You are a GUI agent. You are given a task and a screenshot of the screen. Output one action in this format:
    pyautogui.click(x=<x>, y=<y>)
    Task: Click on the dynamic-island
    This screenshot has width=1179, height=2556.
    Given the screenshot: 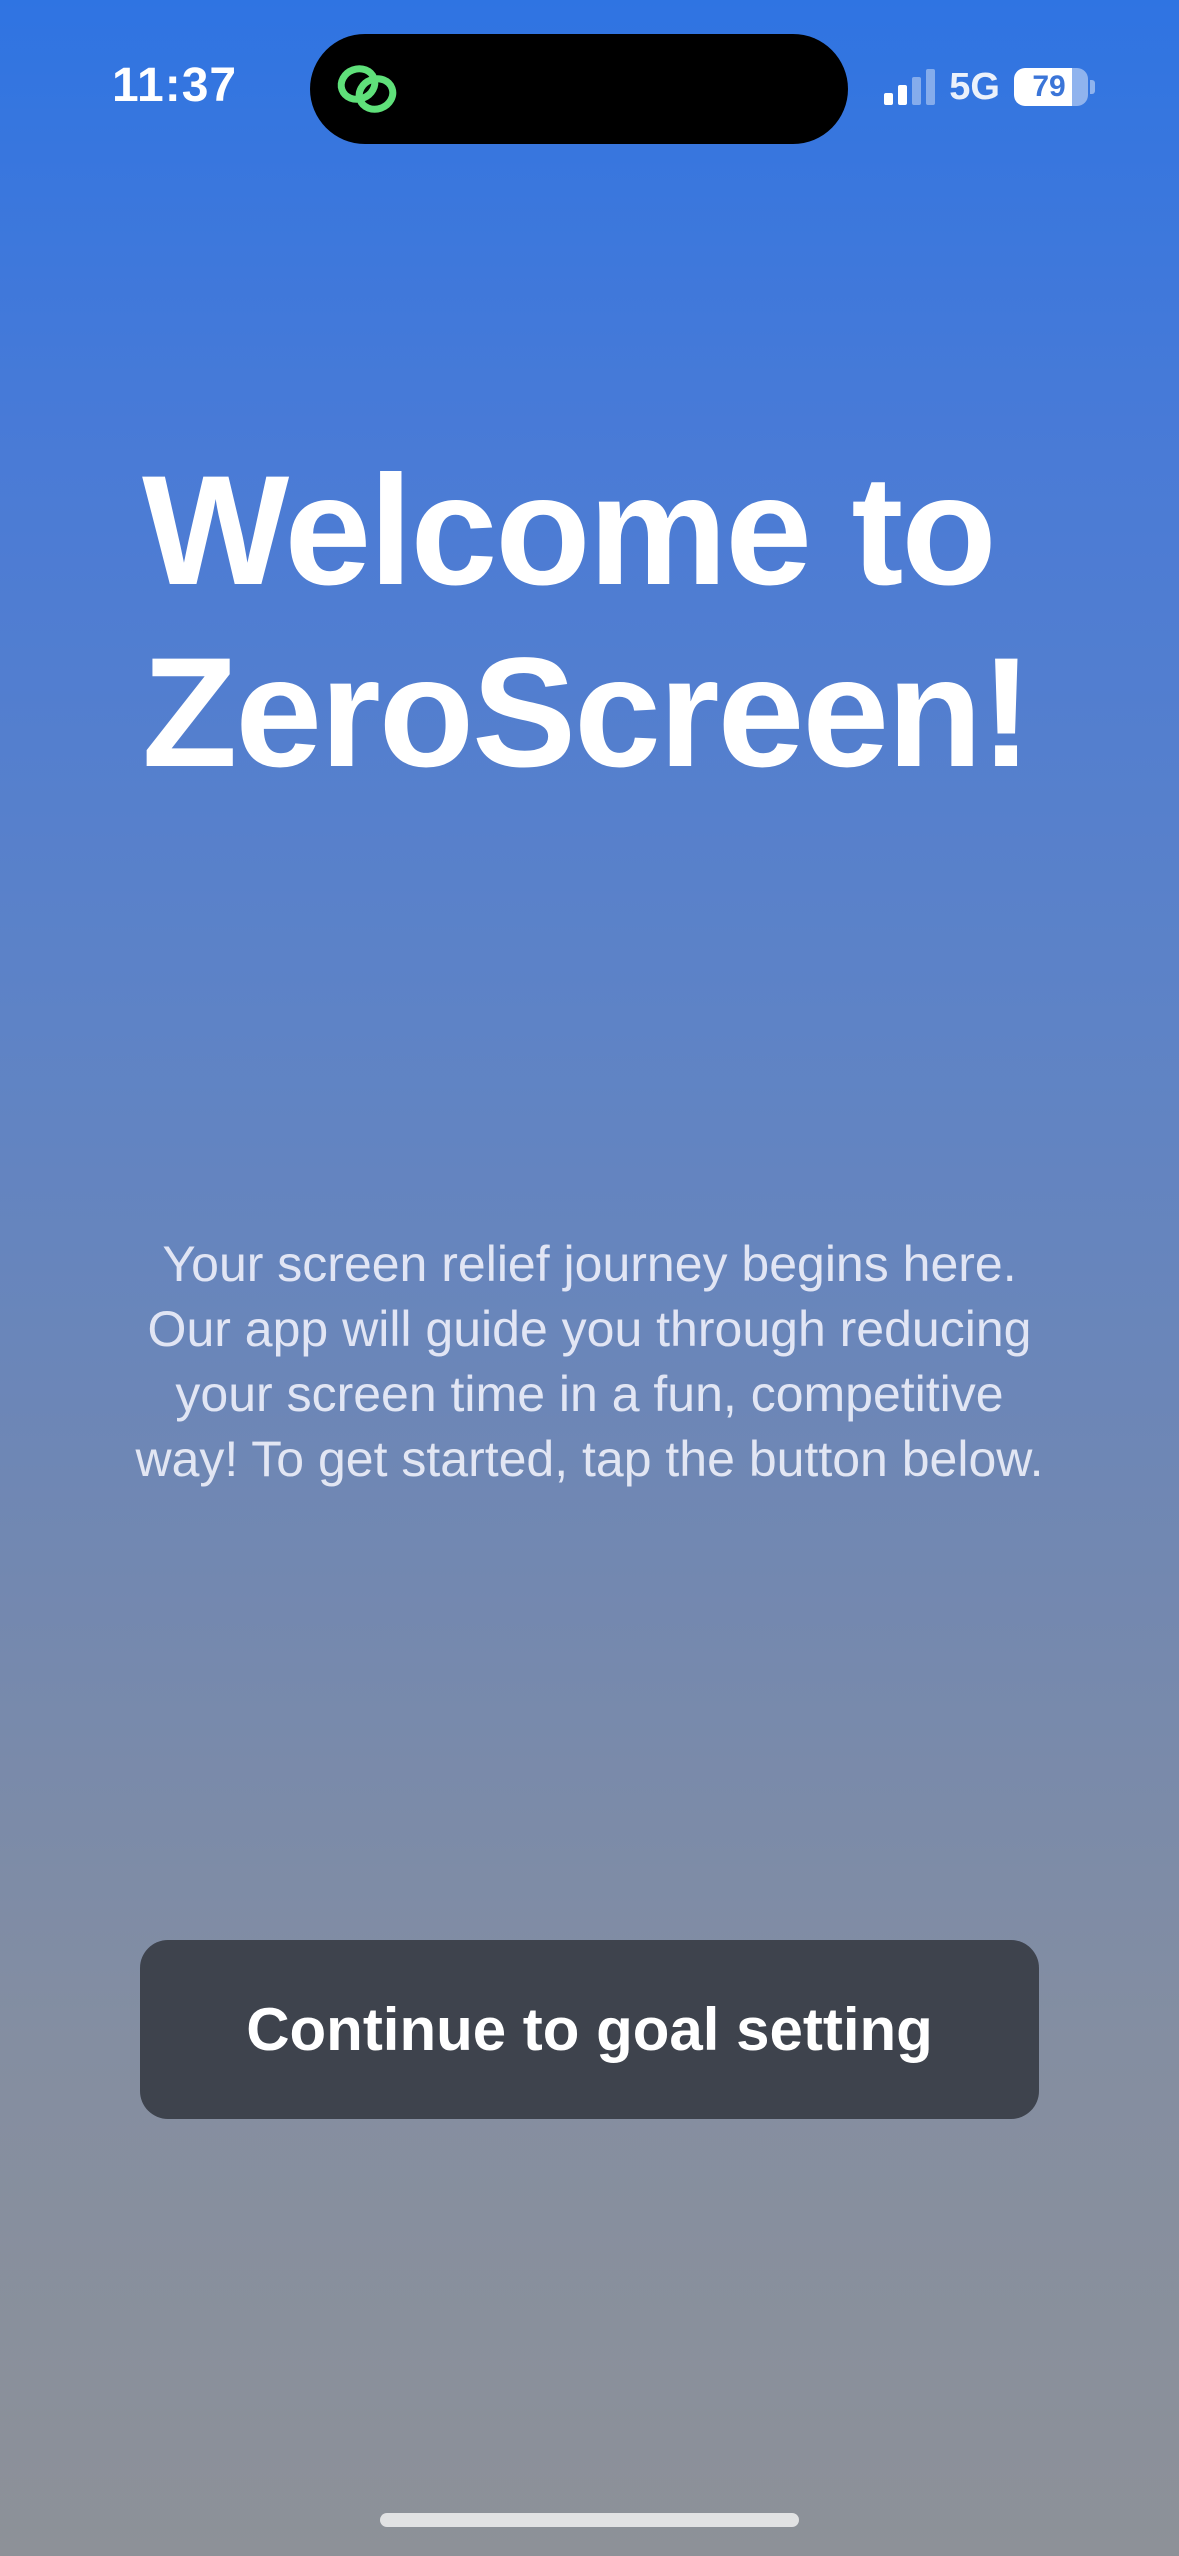 What is the action you would take?
    pyautogui.click(x=579, y=89)
    